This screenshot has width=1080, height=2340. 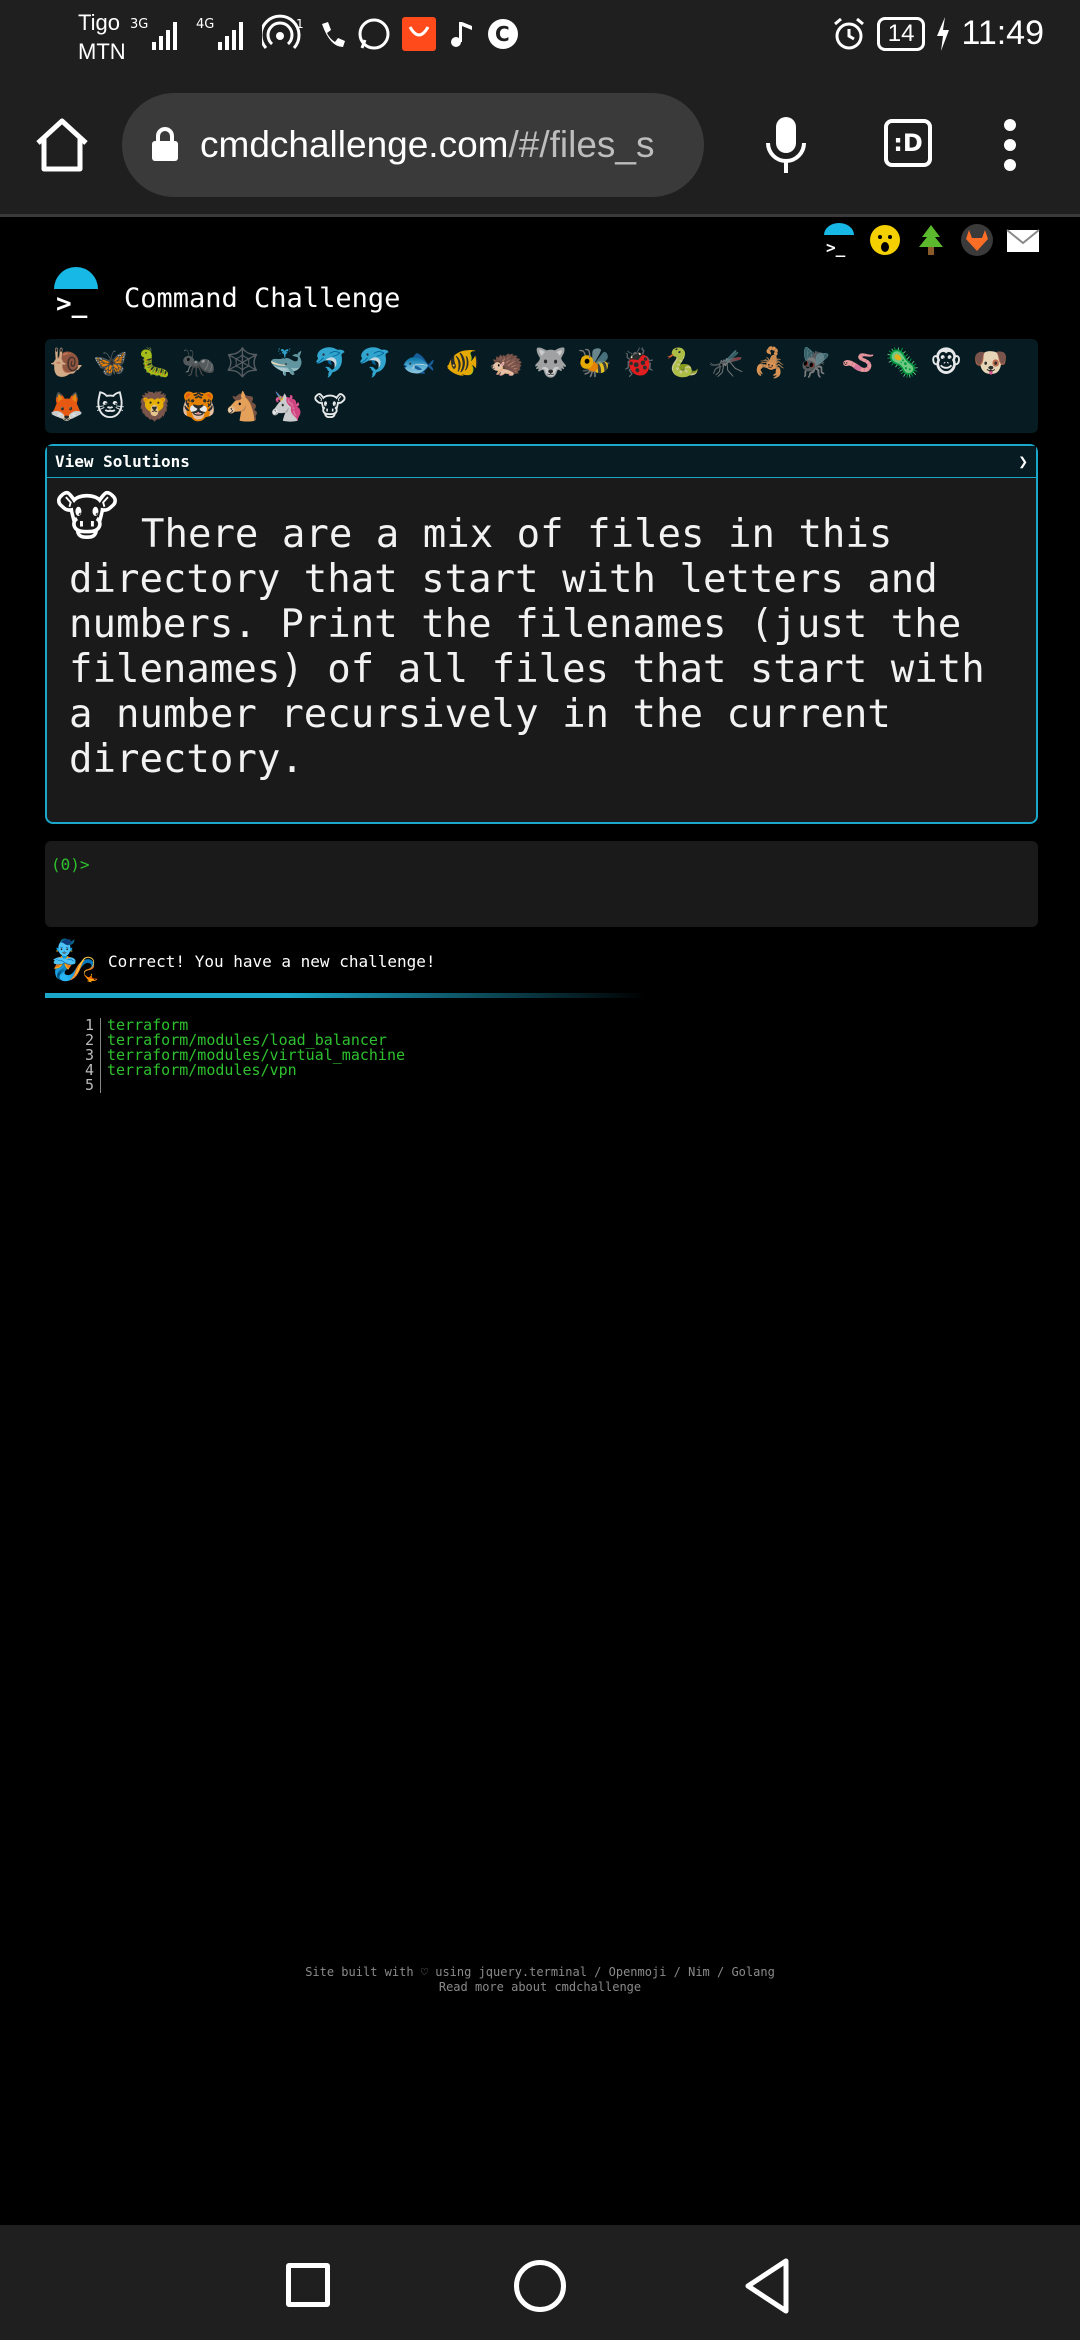 What do you see at coordinates (198, 363) in the screenshot?
I see `challenge-emoji: 🐜` at bounding box center [198, 363].